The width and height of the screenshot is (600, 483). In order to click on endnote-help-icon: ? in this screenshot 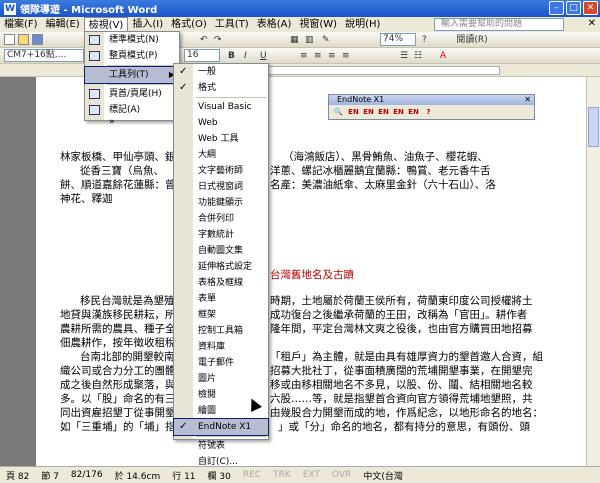, I will do `click(428, 112)`.